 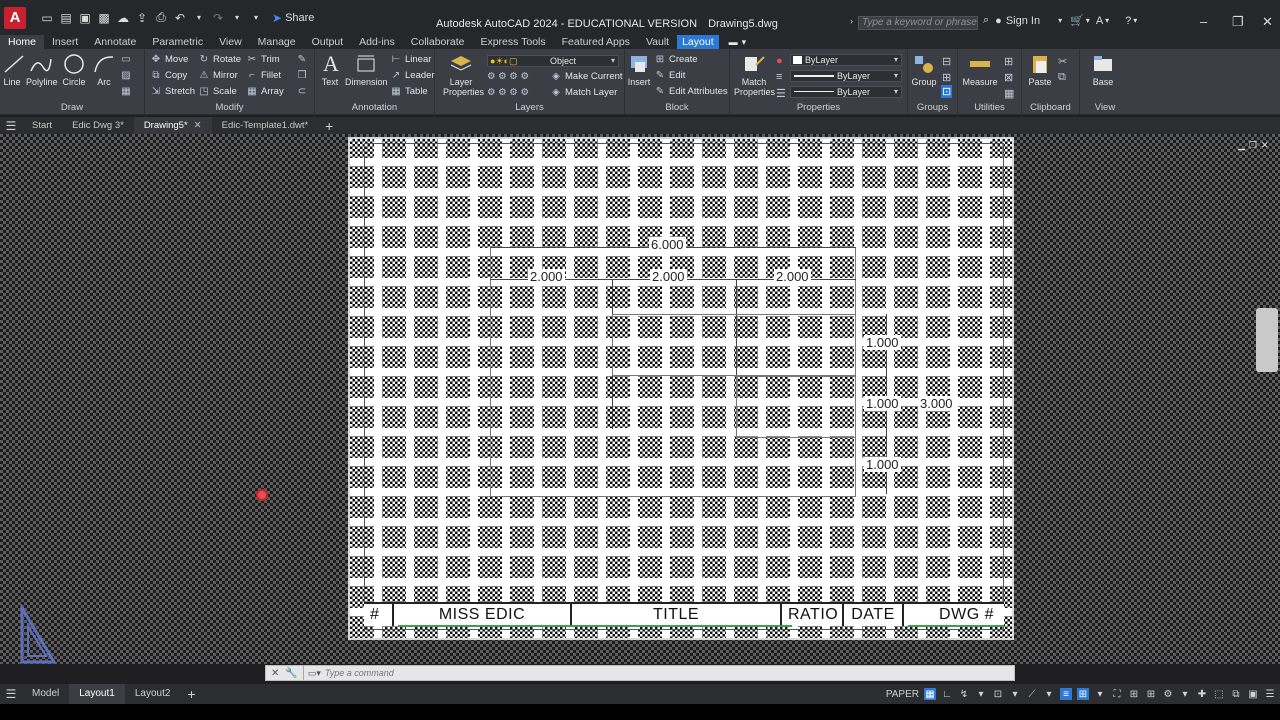 What do you see at coordinates (1151, 694) in the screenshot?
I see `annotate-icon: ⊞` at bounding box center [1151, 694].